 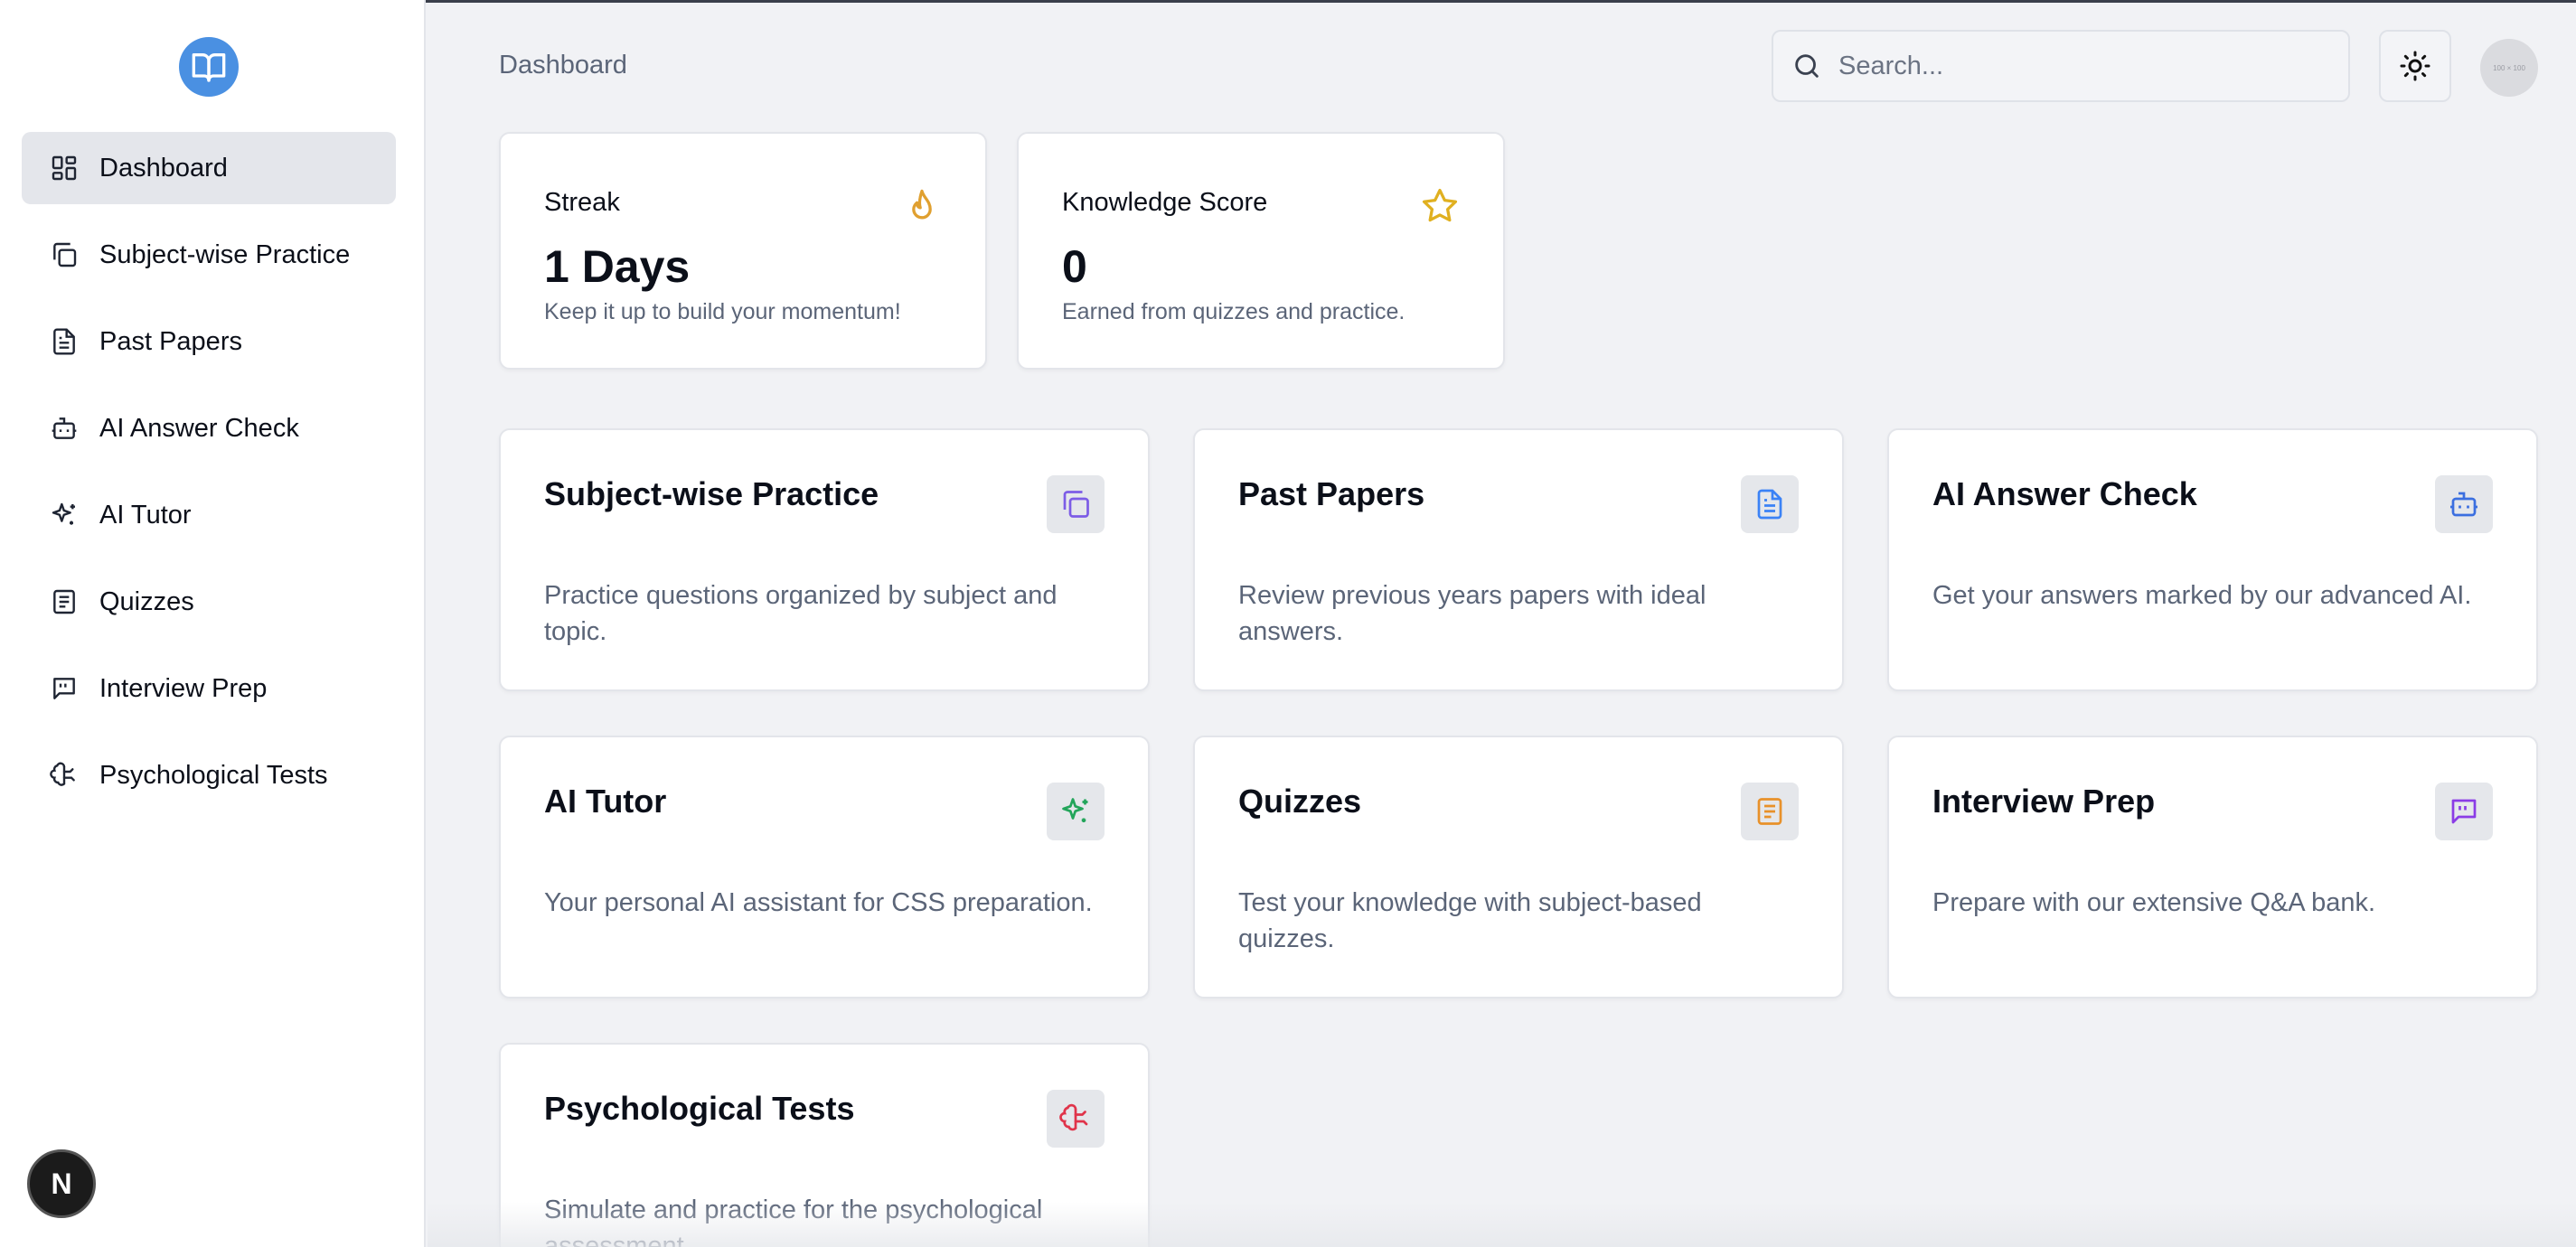 I want to click on sidebar-item-label: Past Papers, so click(x=170, y=341).